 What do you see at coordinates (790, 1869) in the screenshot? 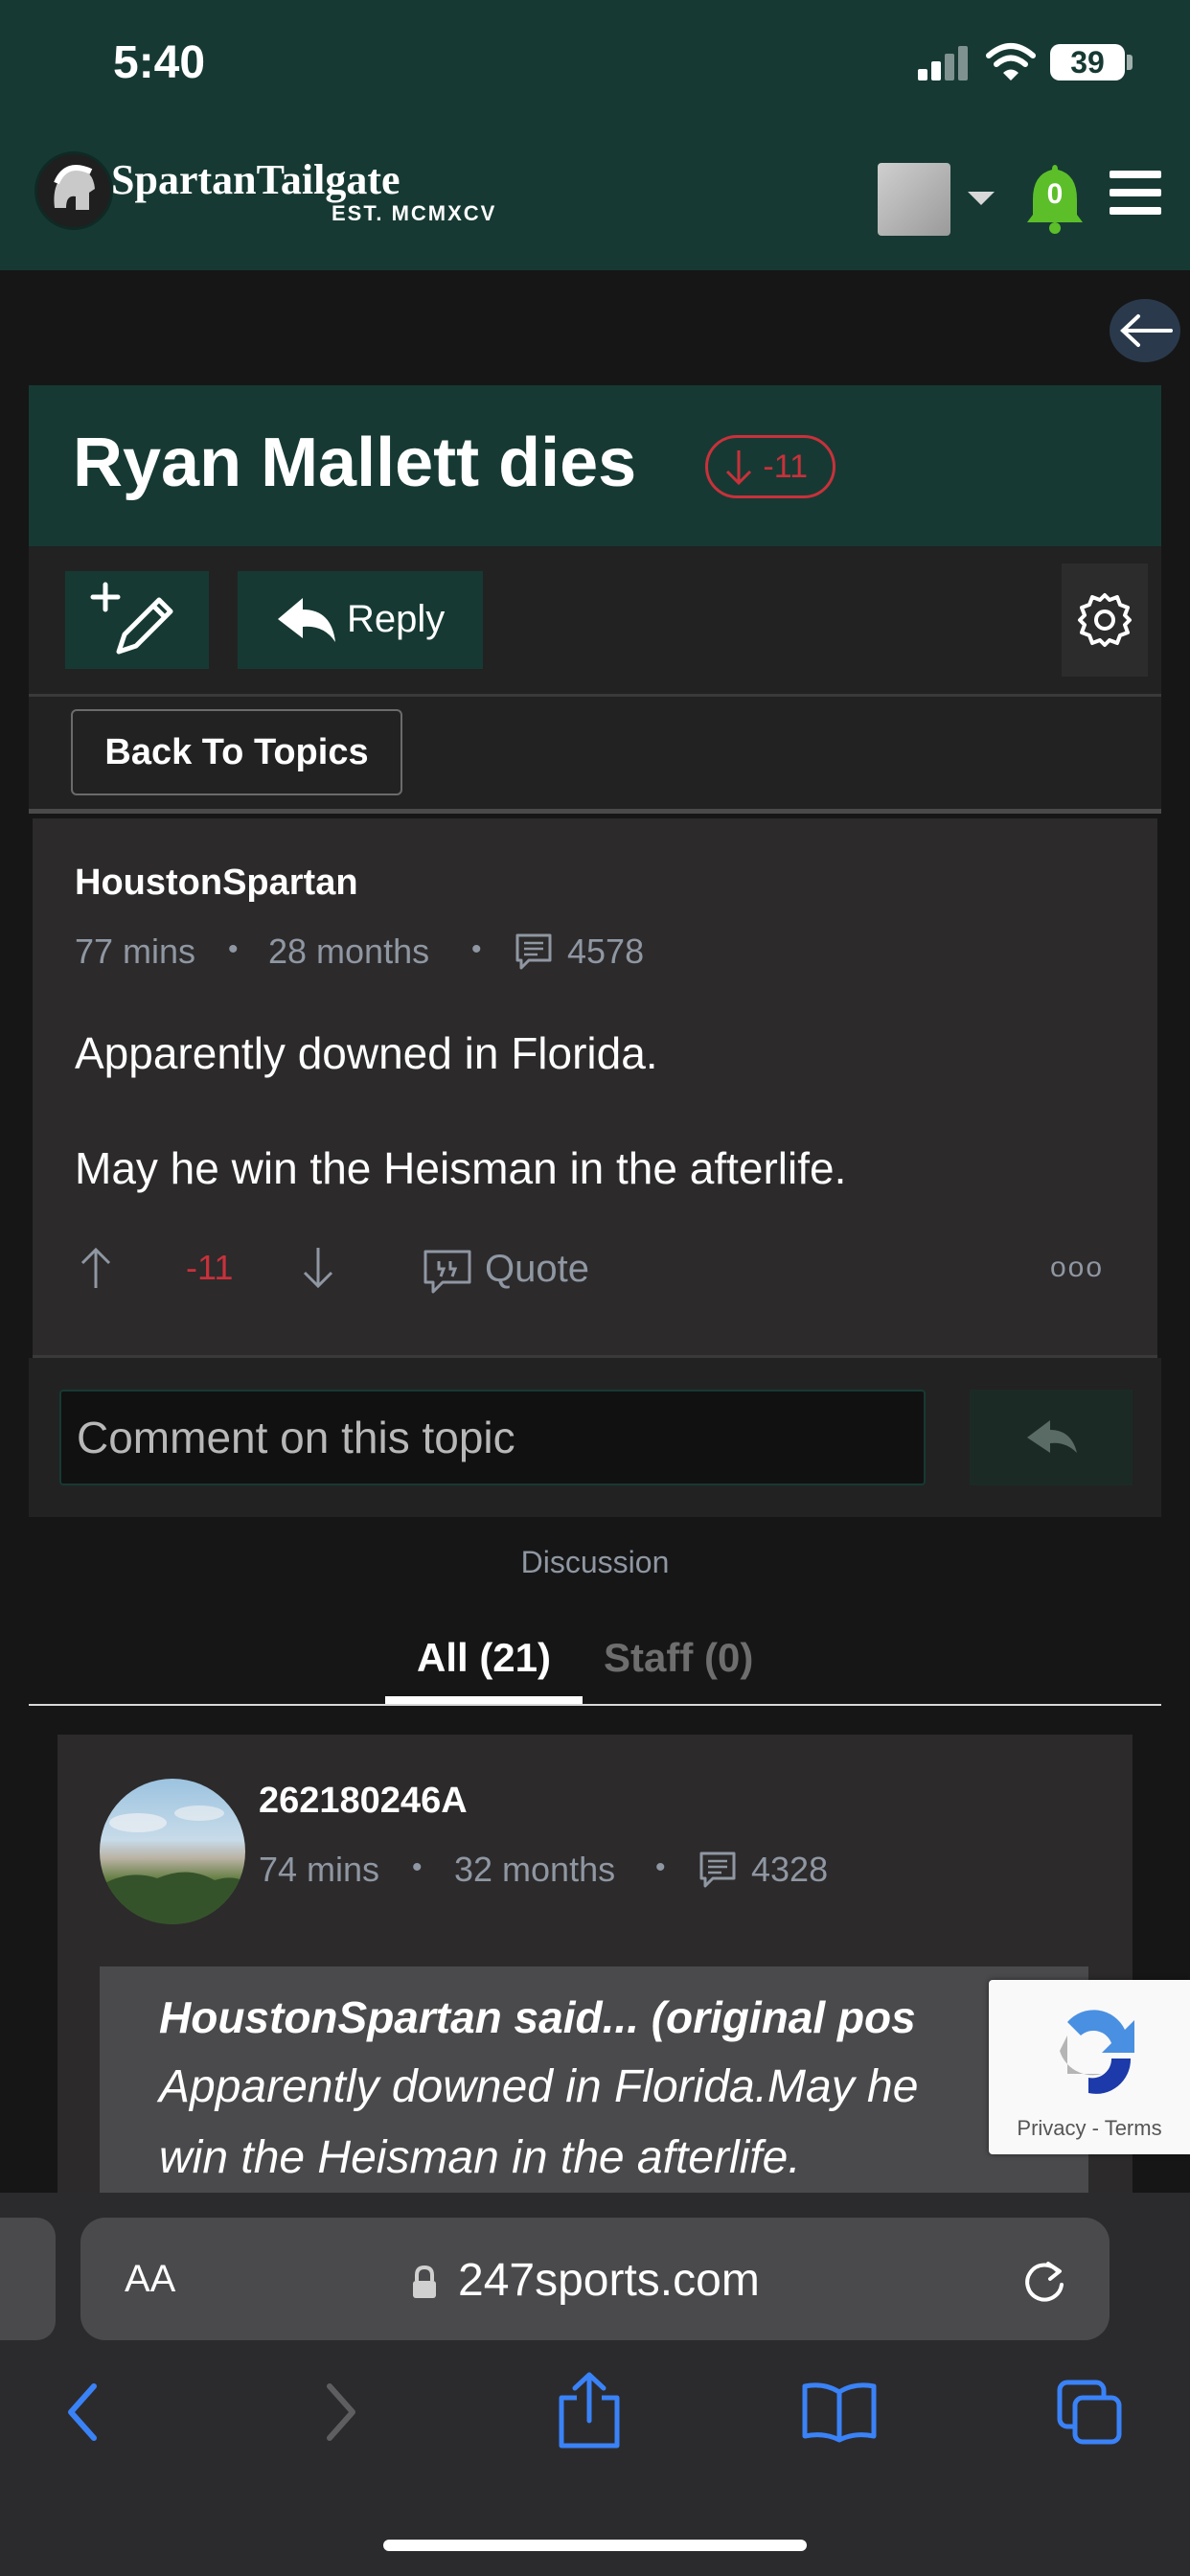
I see `comment-post-count: 4328` at bounding box center [790, 1869].